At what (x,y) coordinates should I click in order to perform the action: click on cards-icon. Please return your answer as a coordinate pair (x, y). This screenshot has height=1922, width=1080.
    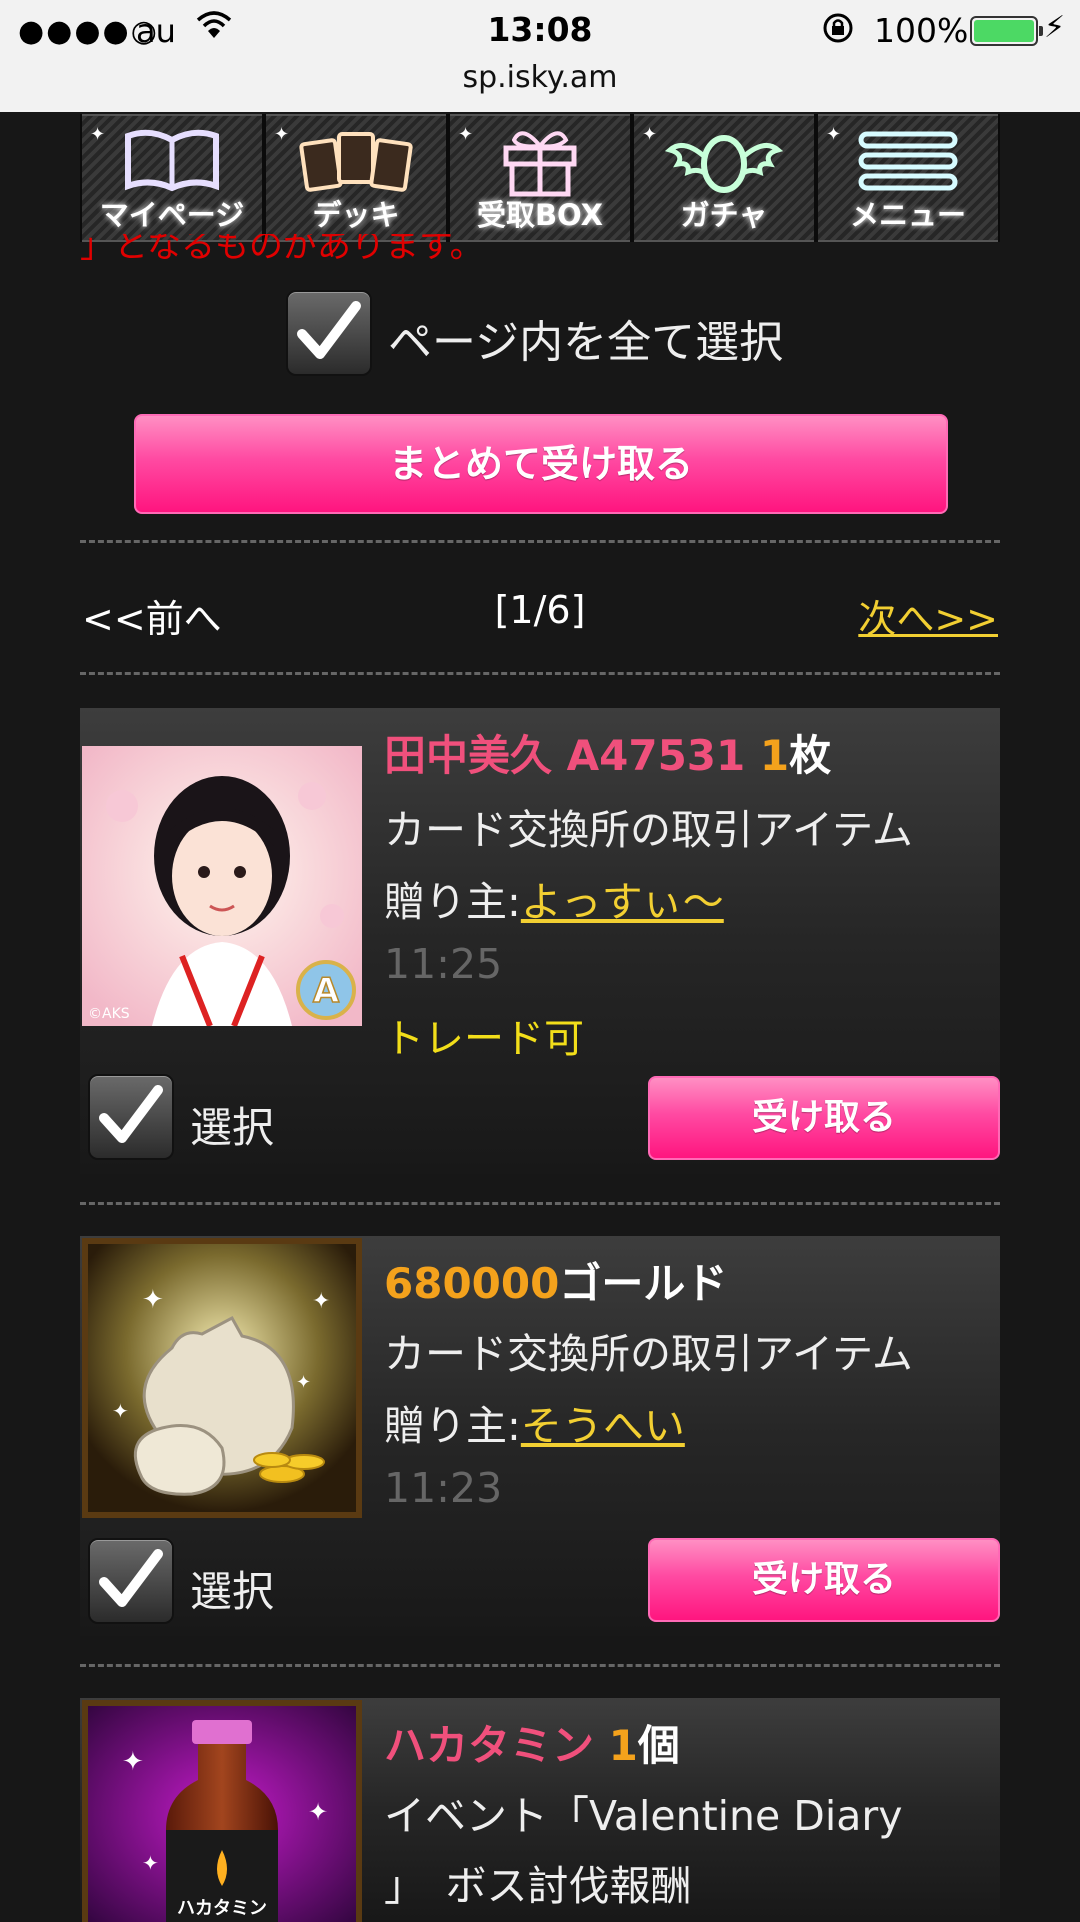
    Looking at the image, I should click on (356, 162).